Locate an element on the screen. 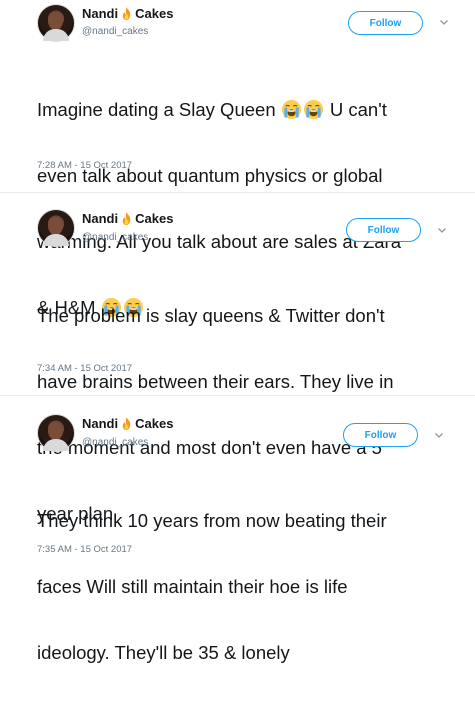 The width and height of the screenshot is (475, 708). timestamp: 7:34 AM - 15 Oct 2017 is located at coordinates (84, 368).